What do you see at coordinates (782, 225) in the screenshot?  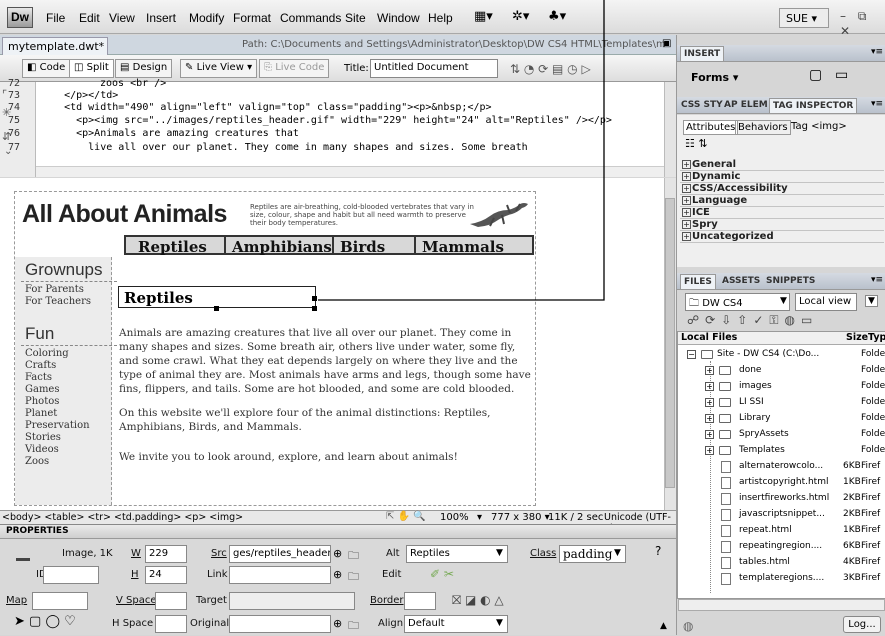 I see `category-spry: + Spry` at bounding box center [782, 225].